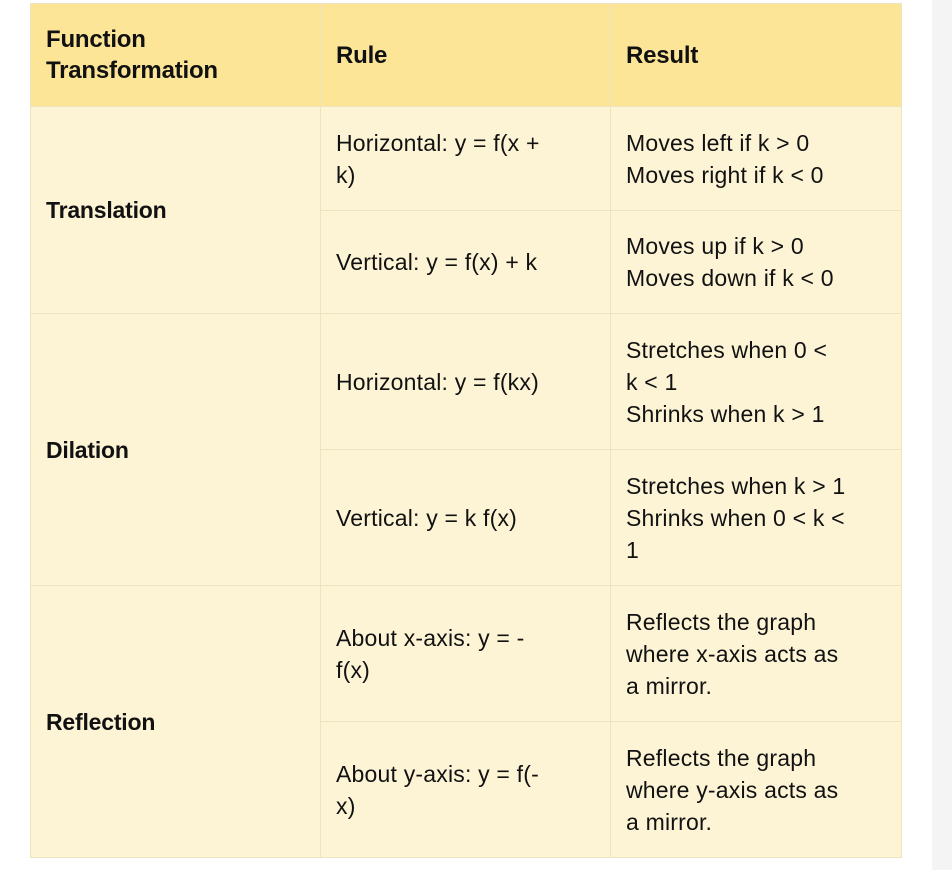  I want to click on result-line: where x-axis acts as, so click(732, 653).